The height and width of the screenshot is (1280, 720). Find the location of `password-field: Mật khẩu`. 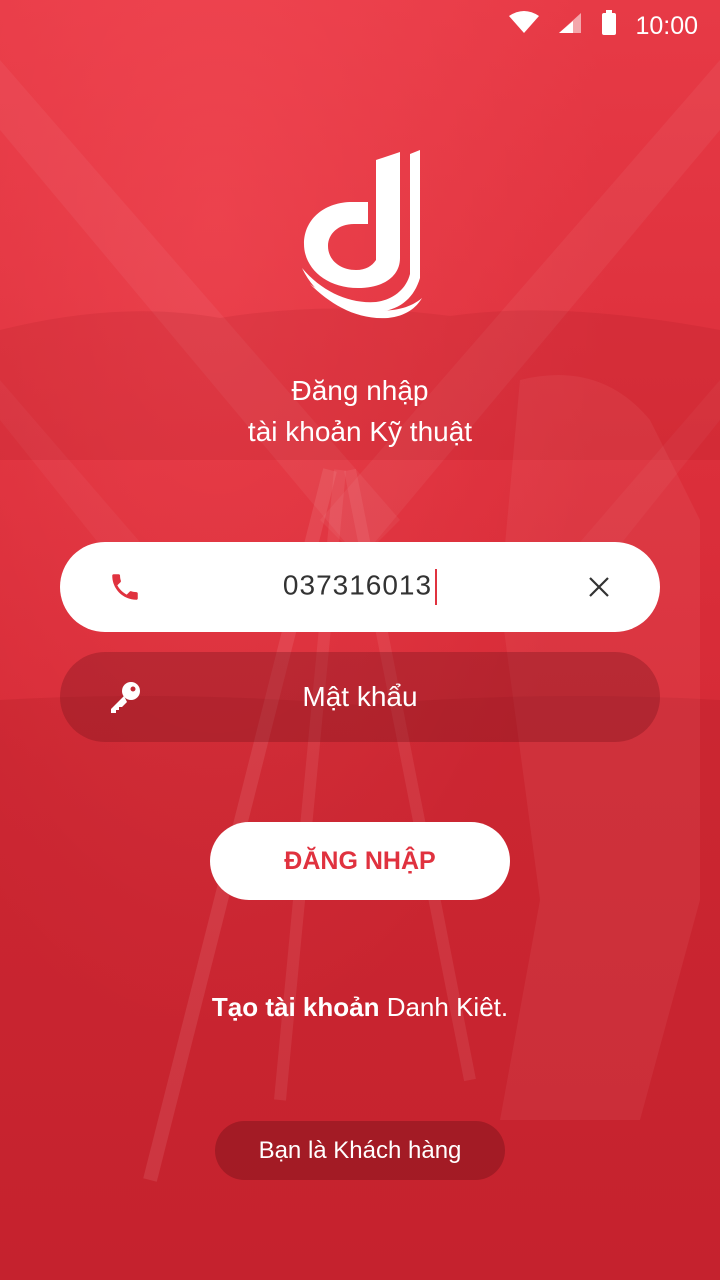

password-field: Mật khẩu is located at coordinates (360, 697).